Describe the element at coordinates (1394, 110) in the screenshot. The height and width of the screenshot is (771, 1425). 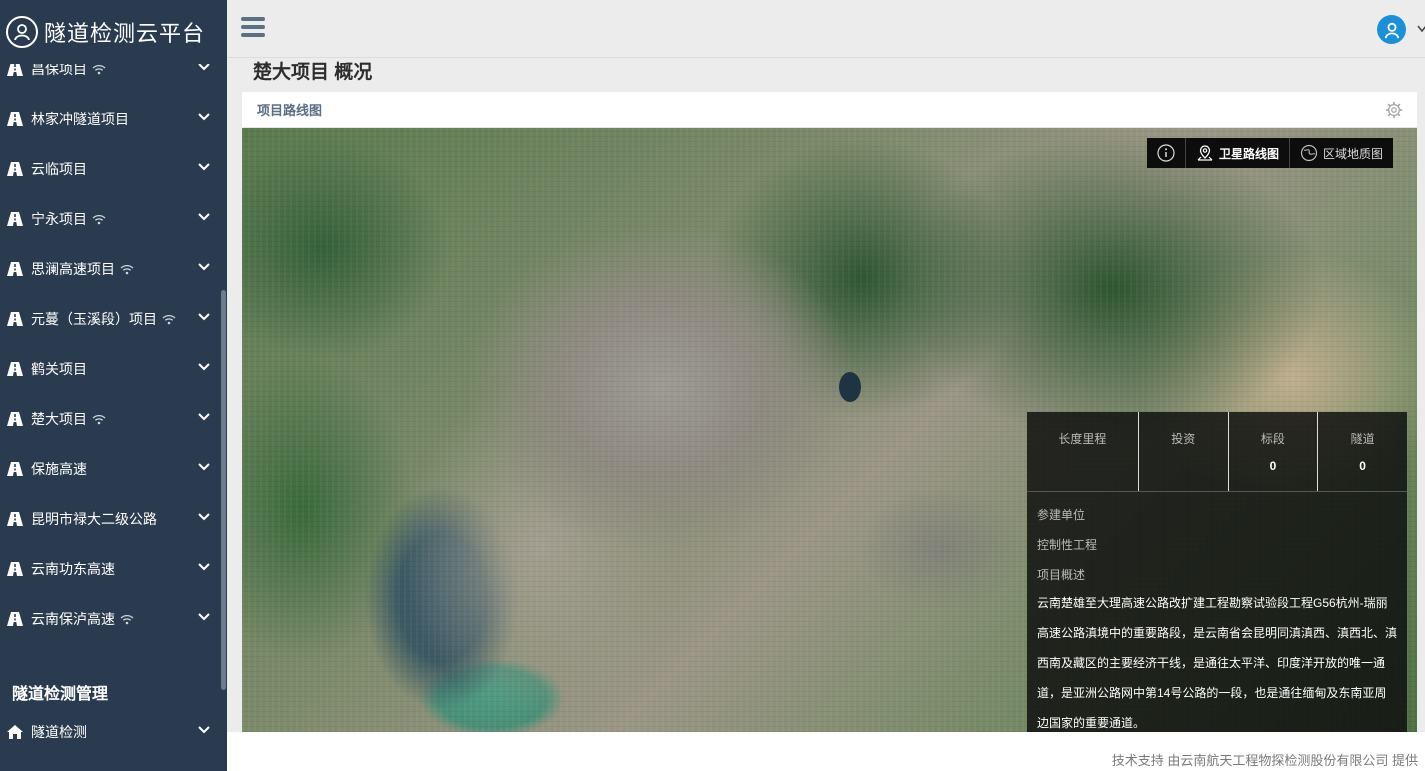
I see `gear-icon` at that location.